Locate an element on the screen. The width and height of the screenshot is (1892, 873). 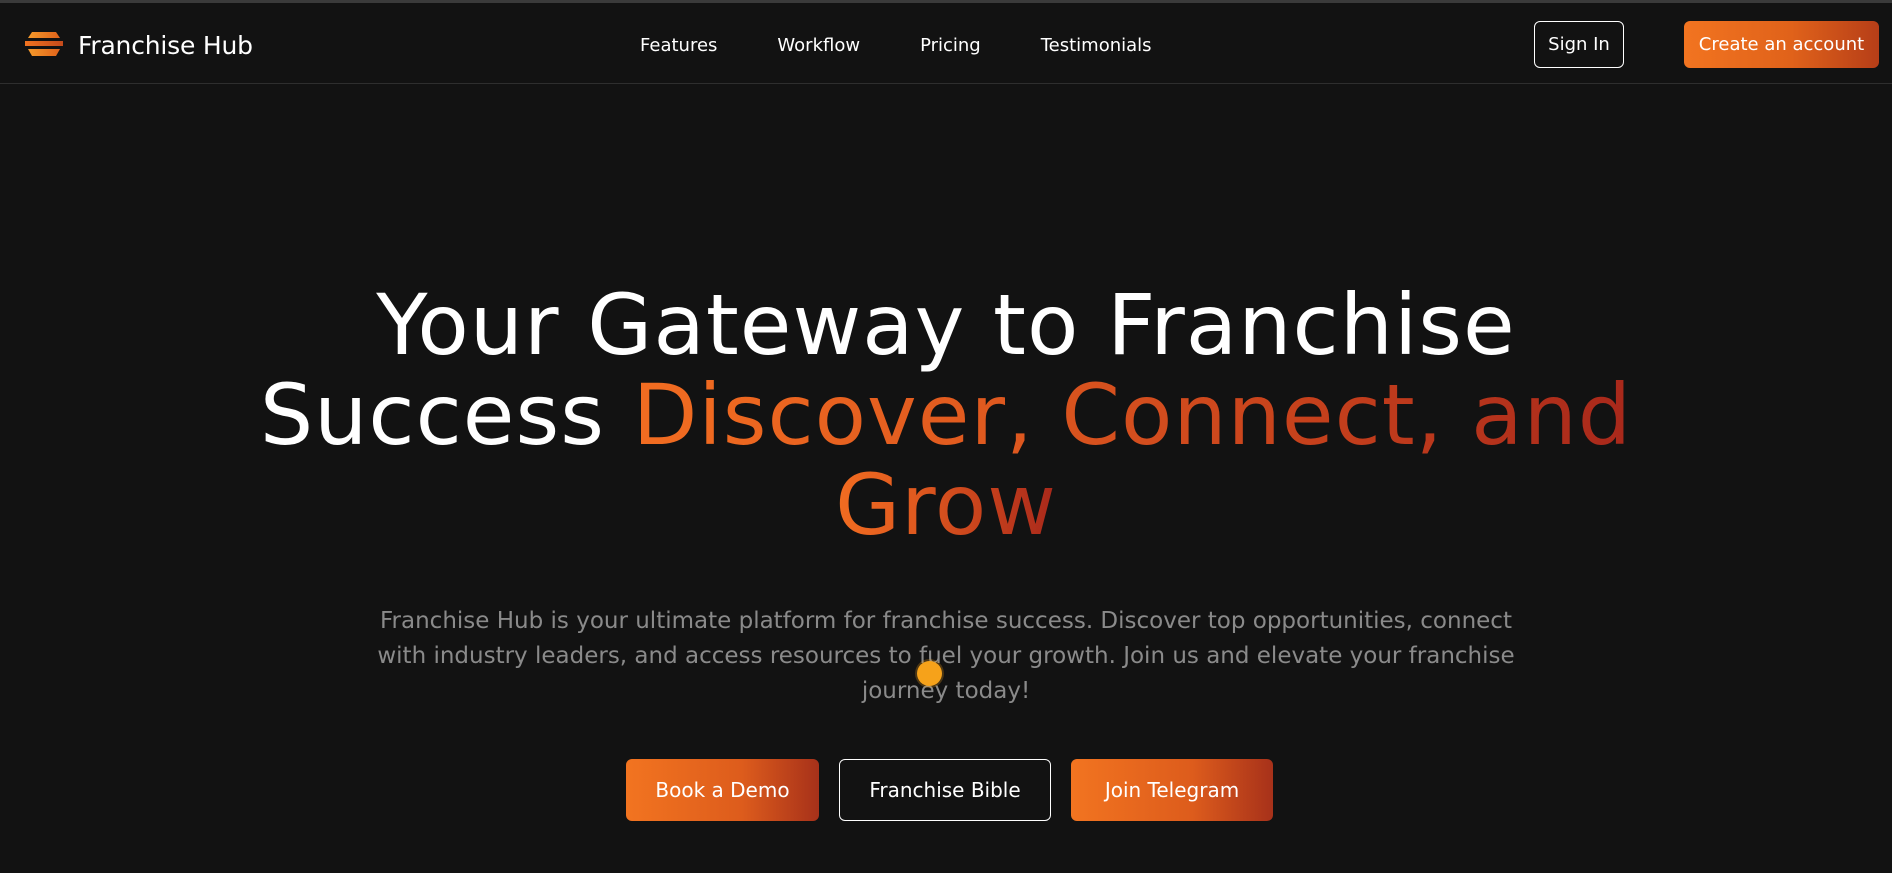
book-demo-button: Book a Demo is located at coordinates (722, 790).